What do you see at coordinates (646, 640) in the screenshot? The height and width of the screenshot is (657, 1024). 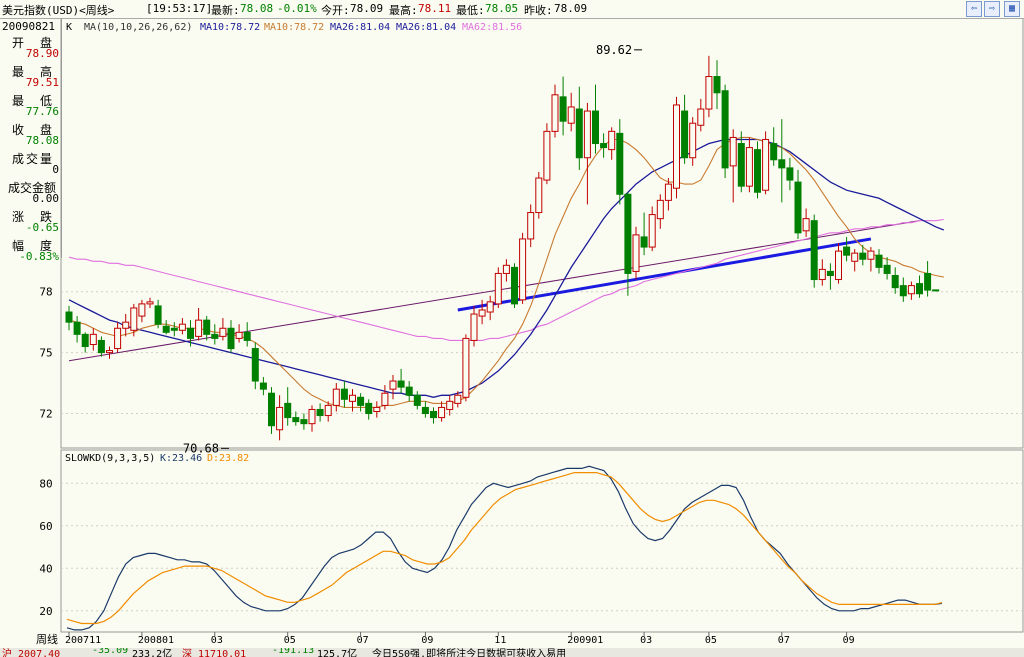 I see `x-tick-label: 03` at bounding box center [646, 640].